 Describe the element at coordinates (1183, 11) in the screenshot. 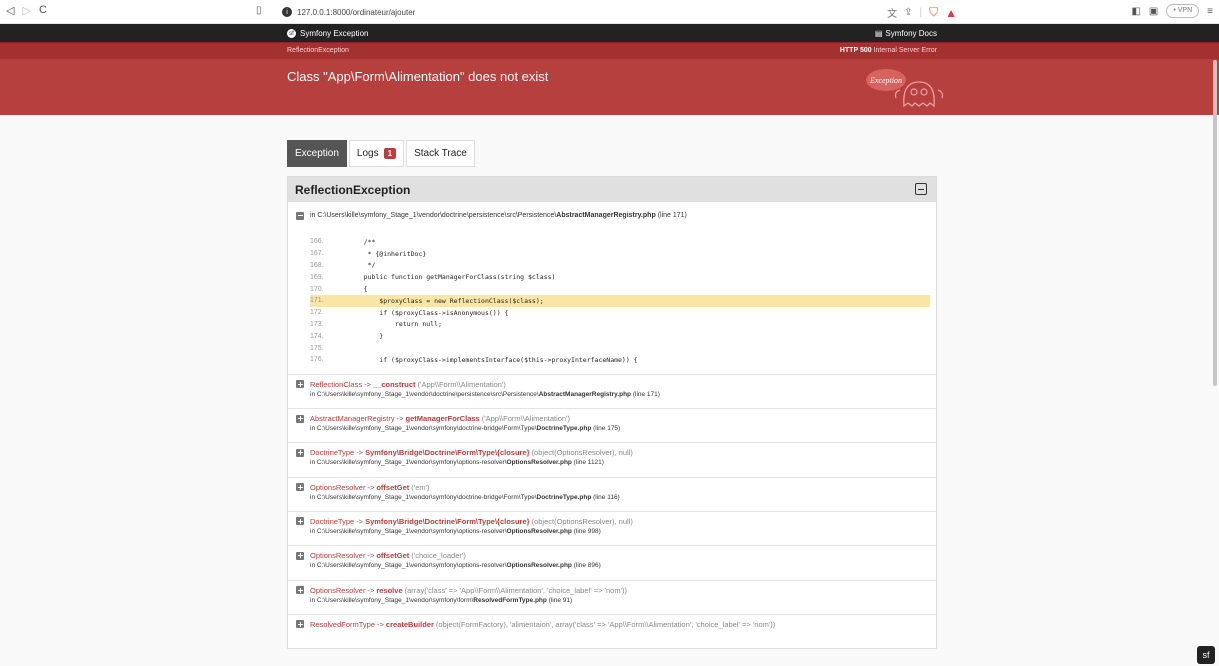

I see `vpn-button: • VPN` at that location.